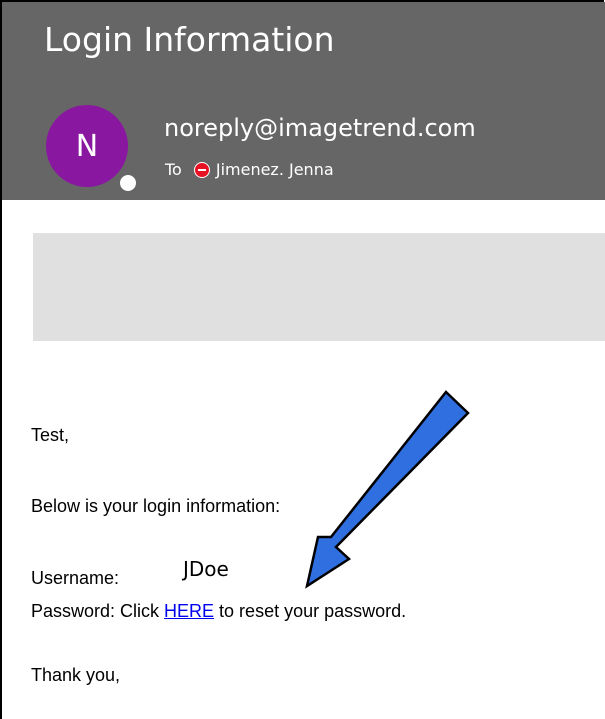  What do you see at coordinates (387, 489) in the screenshot?
I see `annotation-arrow-icon` at bounding box center [387, 489].